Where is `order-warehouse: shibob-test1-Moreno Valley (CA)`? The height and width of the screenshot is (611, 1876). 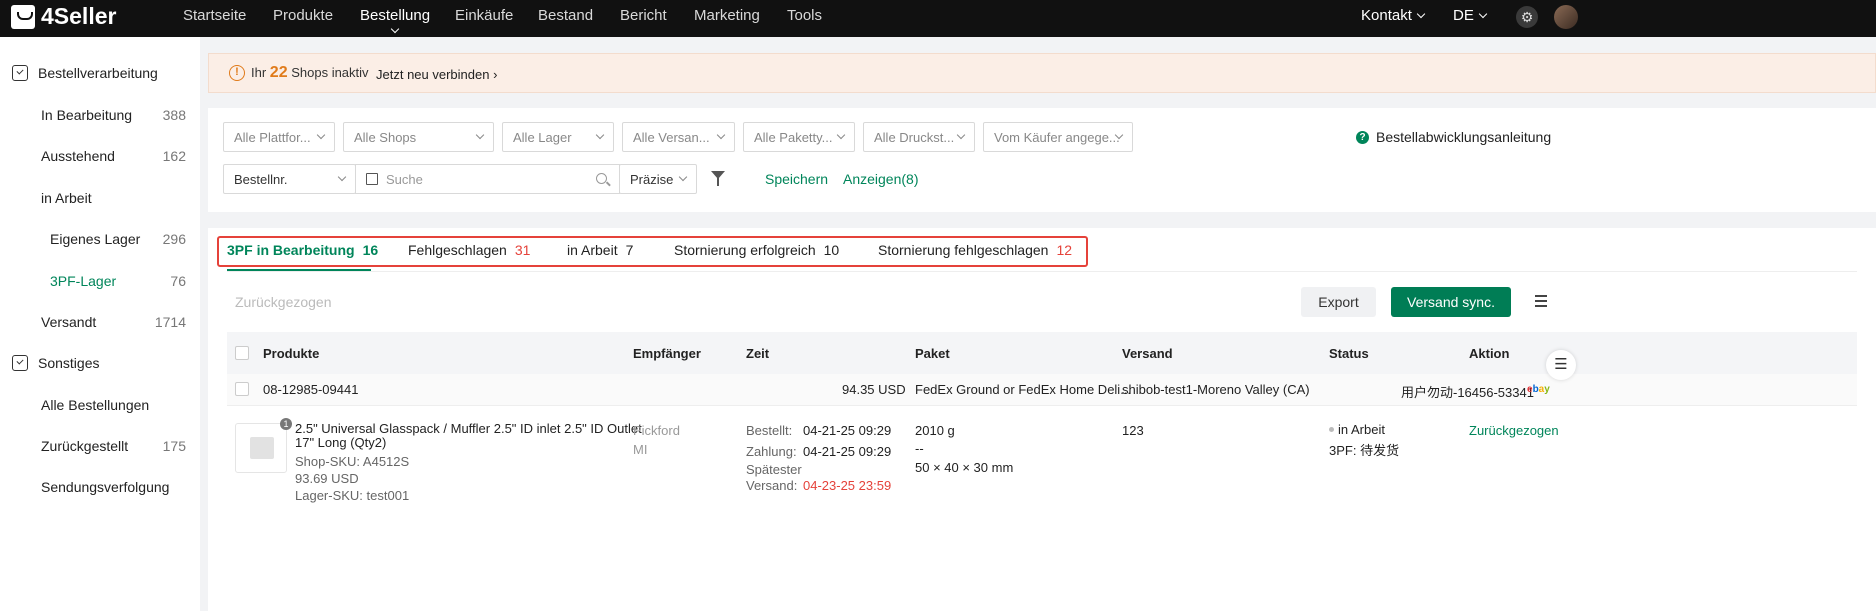
order-warehouse: shibob-test1-Moreno Valley (CA) is located at coordinates (1216, 389).